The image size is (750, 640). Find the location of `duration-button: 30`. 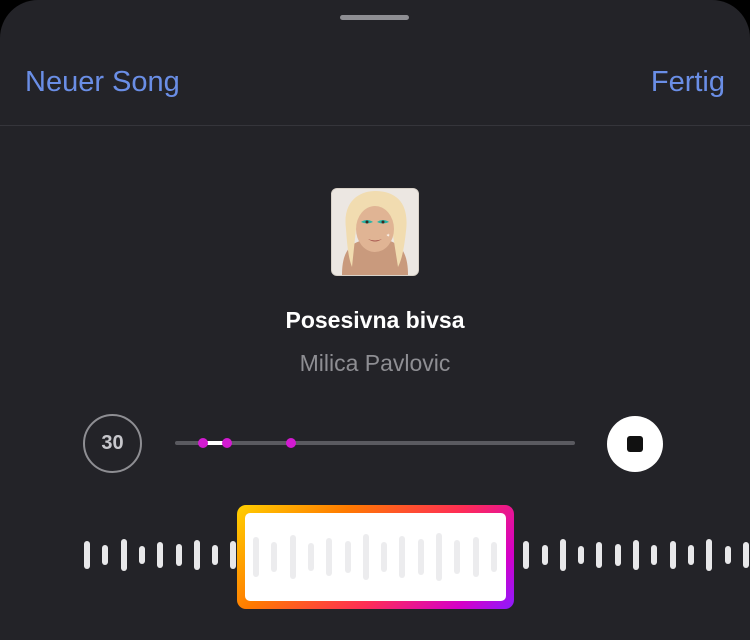

duration-button: 30 is located at coordinates (112, 443).